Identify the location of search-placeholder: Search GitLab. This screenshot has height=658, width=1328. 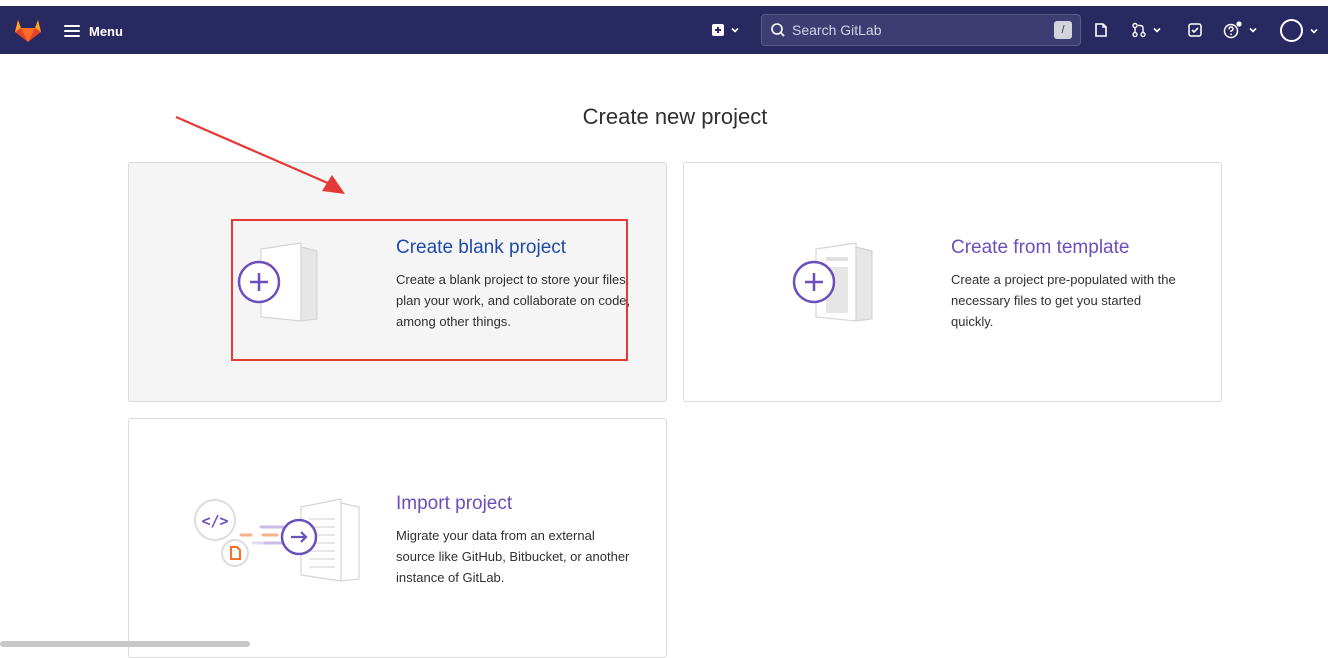
(837, 30).